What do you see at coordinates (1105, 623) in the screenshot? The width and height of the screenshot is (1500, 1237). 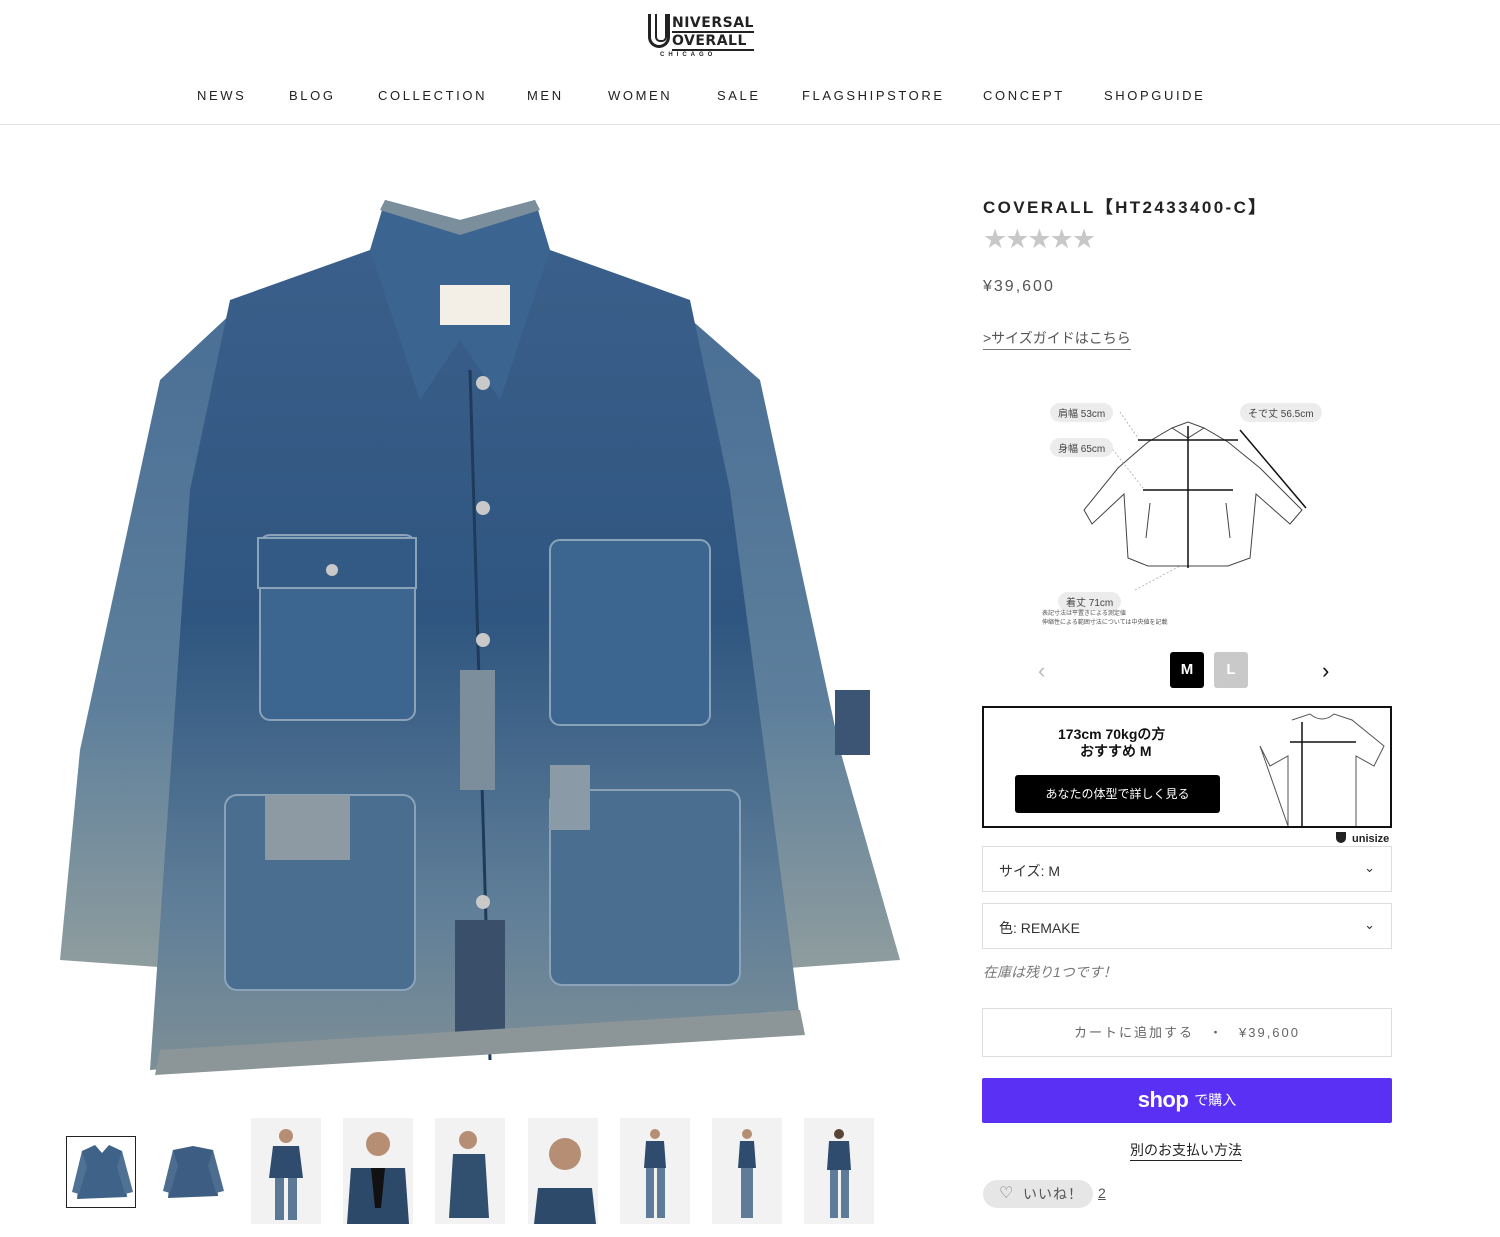 I see `diagram-note-2: 伸縮性による範囲寸法については中央値を記載` at bounding box center [1105, 623].